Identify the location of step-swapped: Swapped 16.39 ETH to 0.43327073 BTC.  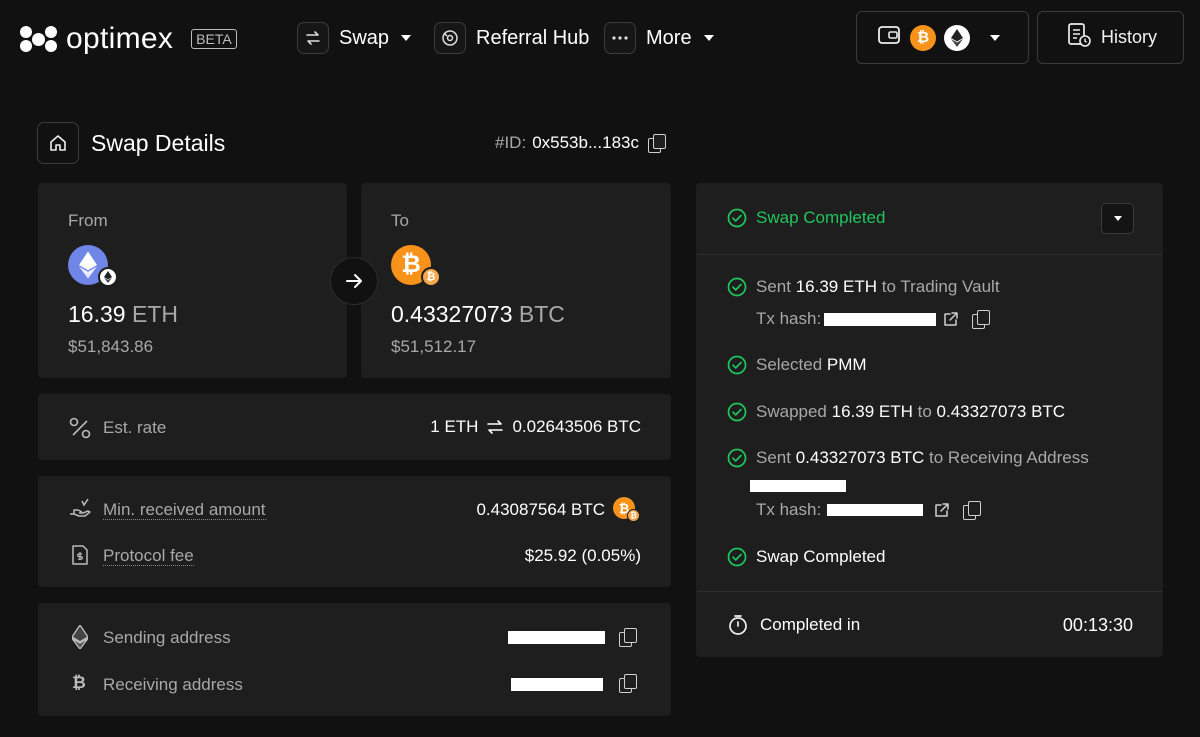
(896, 412).